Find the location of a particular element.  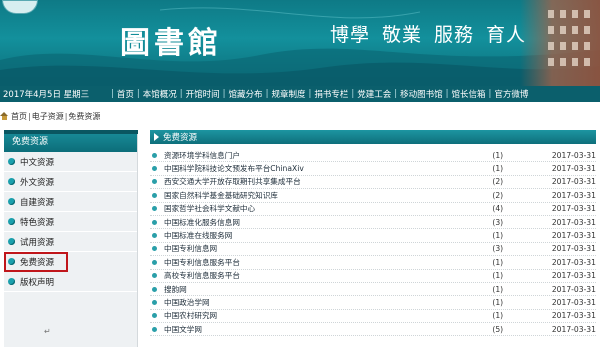

library-building-image is located at coordinates (560, 43).